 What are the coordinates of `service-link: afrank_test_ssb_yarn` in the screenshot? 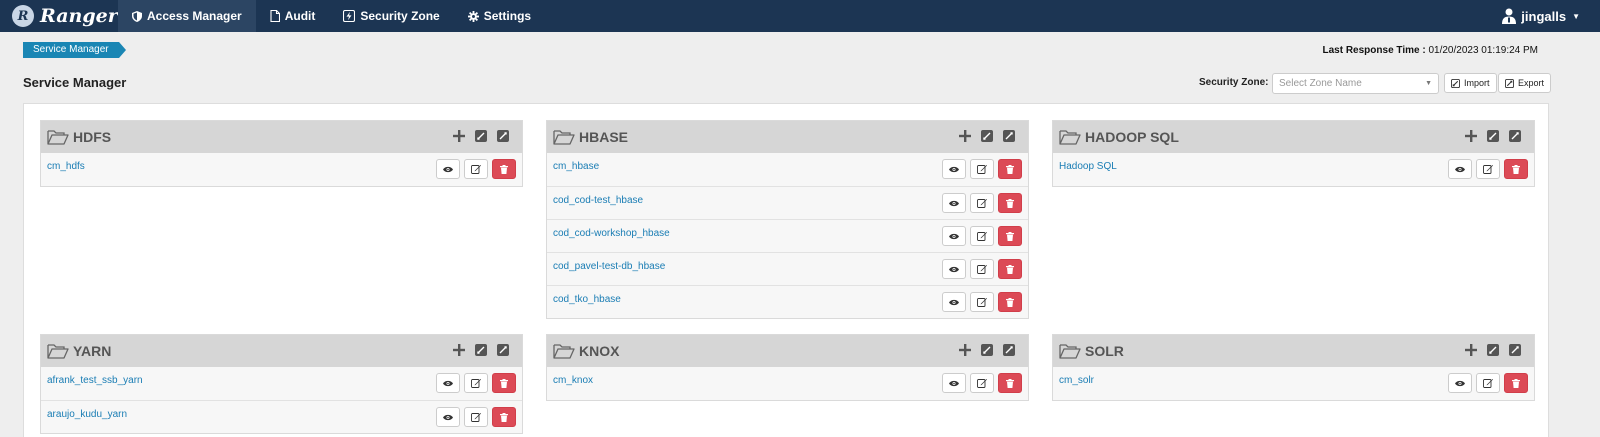 It's located at (95, 380).